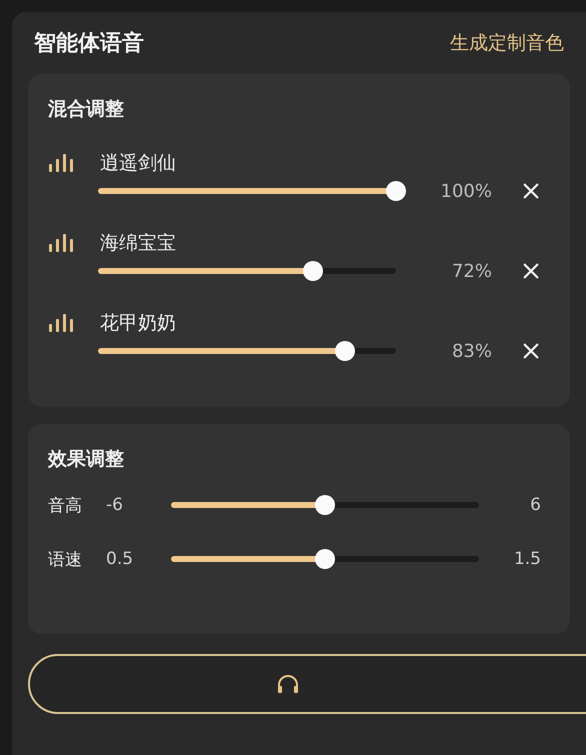  What do you see at coordinates (65, 559) in the screenshot?
I see `slider-label: 语速` at bounding box center [65, 559].